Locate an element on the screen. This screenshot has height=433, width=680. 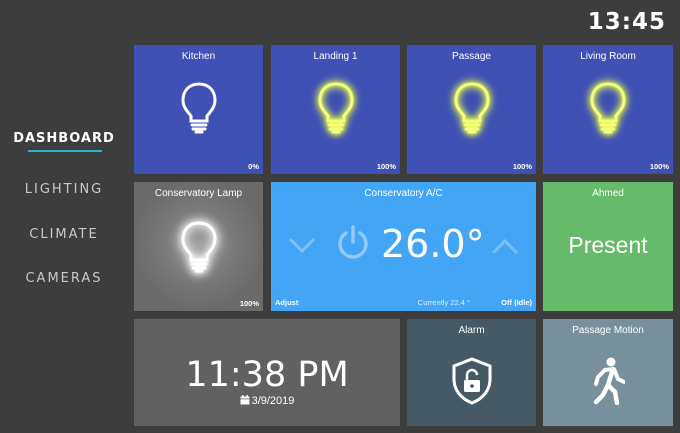
tile-passage: Passage 100% is located at coordinates (471, 109).